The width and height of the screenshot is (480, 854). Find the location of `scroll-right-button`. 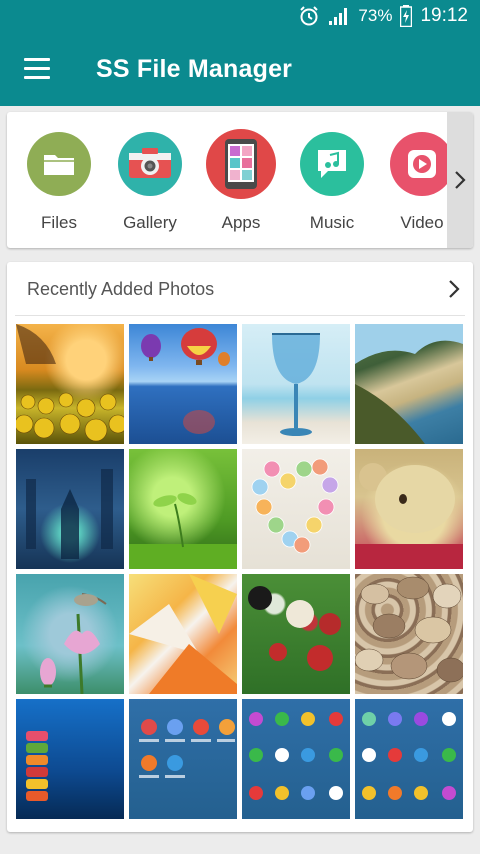

scroll-right-button is located at coordinates (460, 180).